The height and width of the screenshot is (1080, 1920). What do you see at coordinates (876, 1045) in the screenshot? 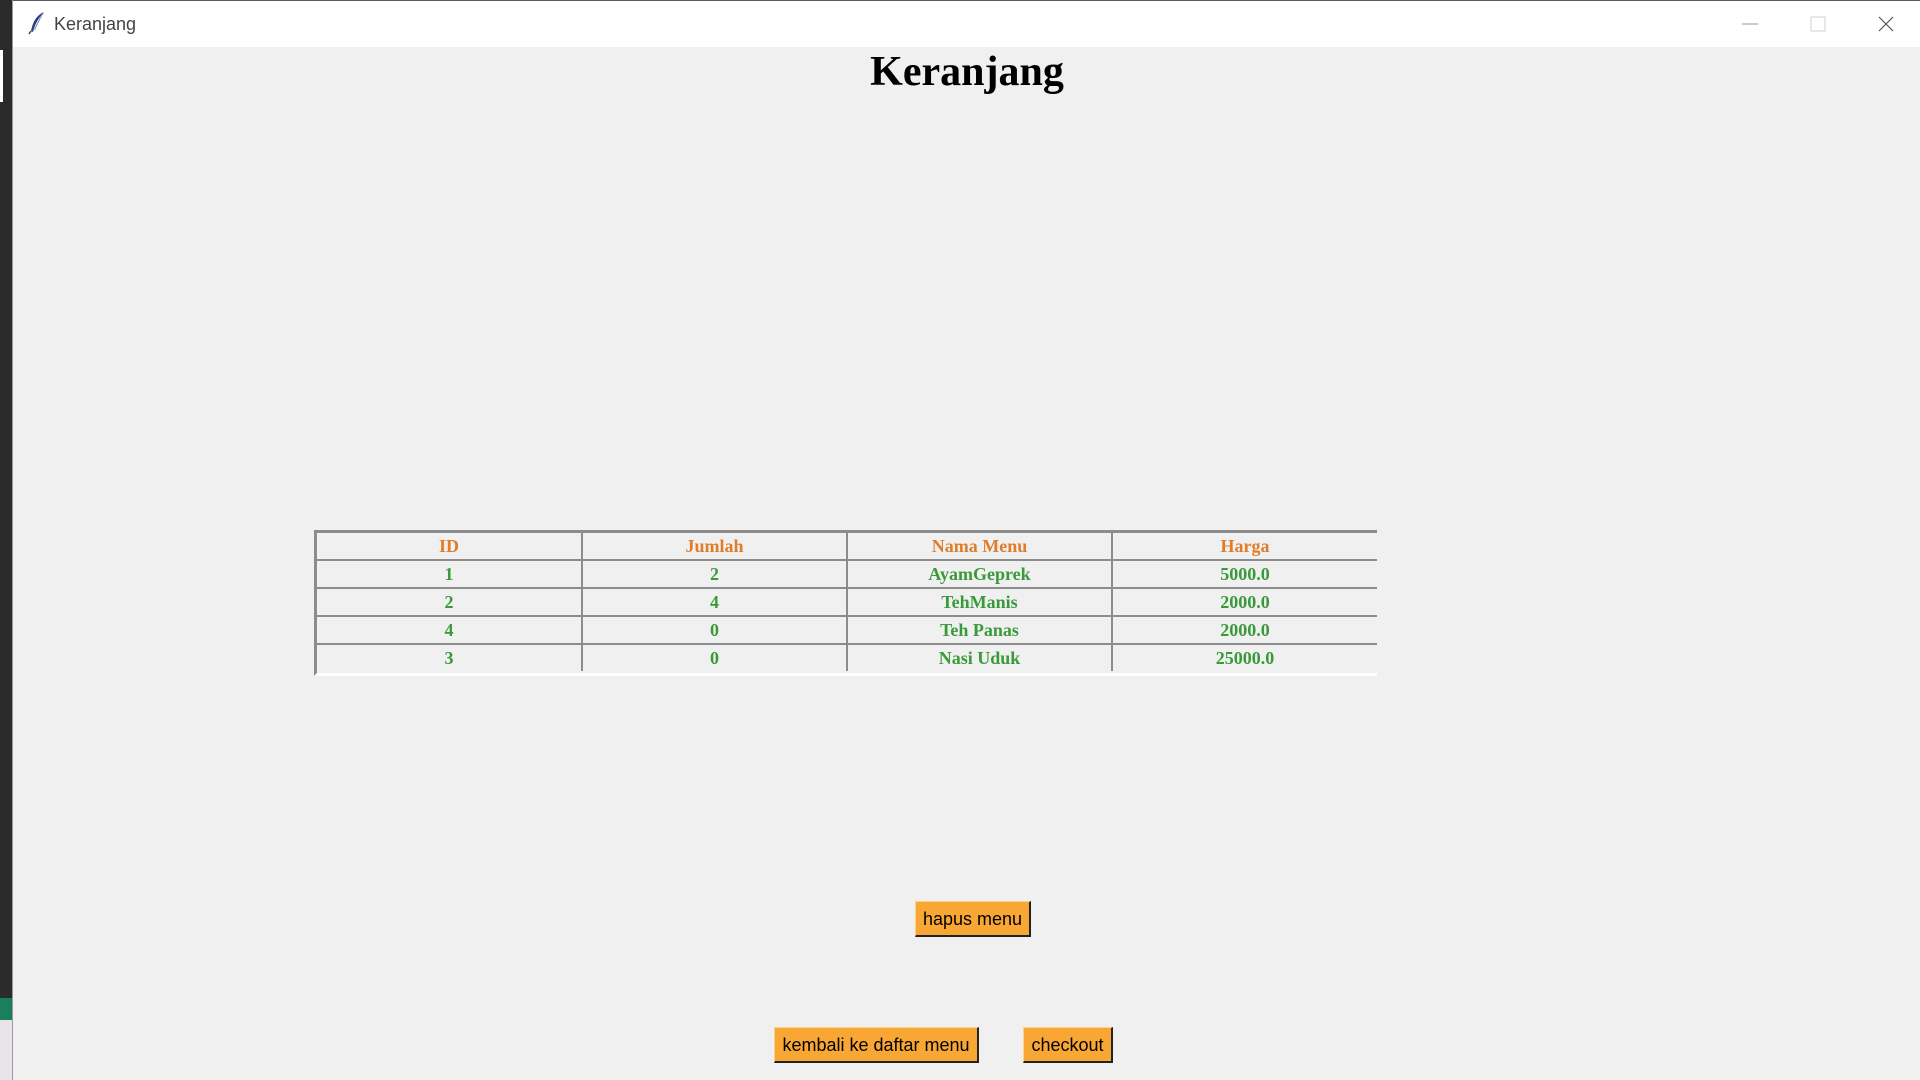
I see `back-to-menu-button: kembali ke daftar menu` at bounding box center [876, 1045].